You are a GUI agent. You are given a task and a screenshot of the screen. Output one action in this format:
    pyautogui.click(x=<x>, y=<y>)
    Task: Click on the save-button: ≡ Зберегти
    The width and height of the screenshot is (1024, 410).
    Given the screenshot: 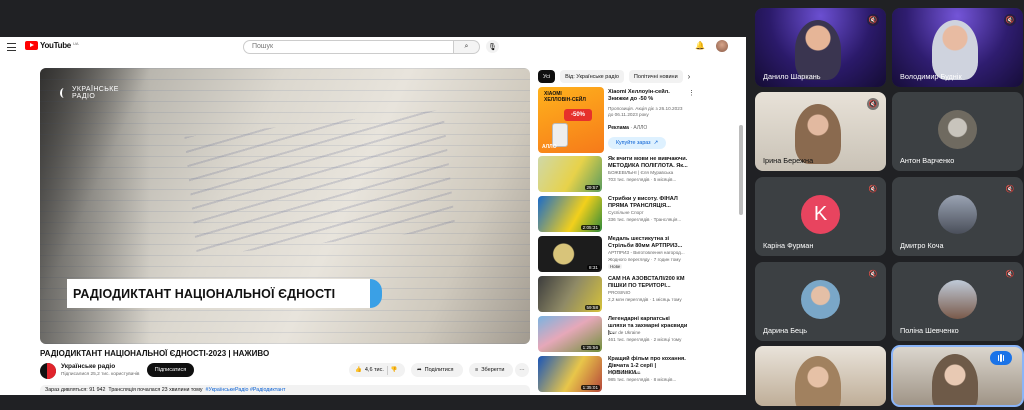 What is the action you would take?
    pyautogui.click(x=491, y=370)
    